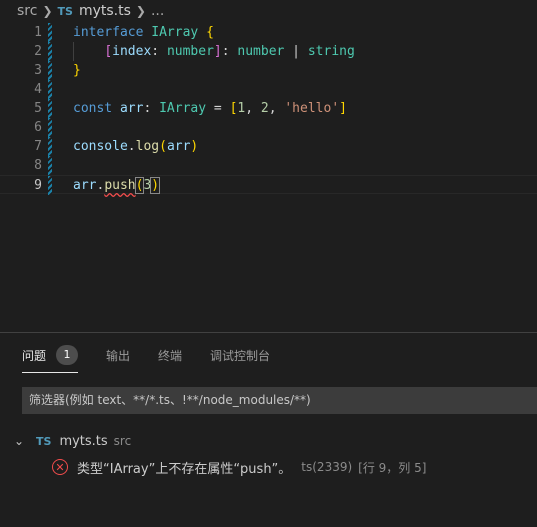 The width and height of the screenshot is (537, 527). I want to click on code-line: 9 arr.push(3), so click(268, 185).